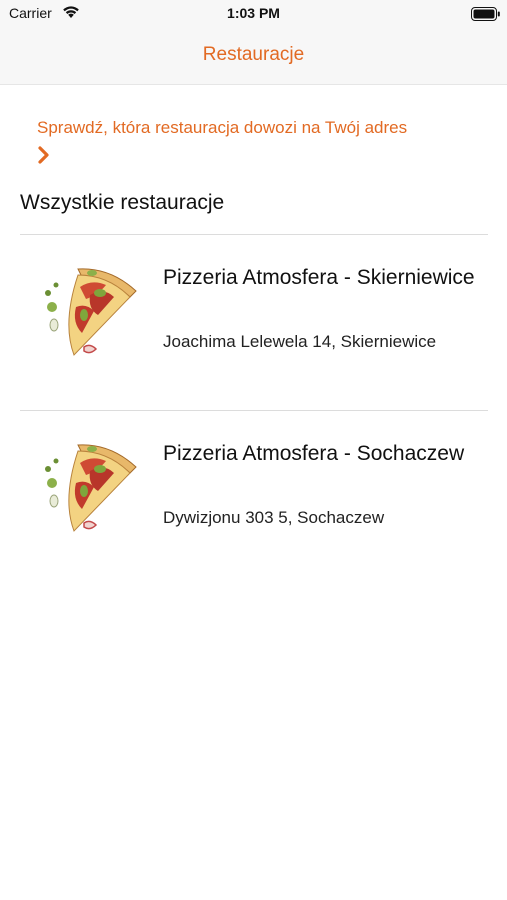 This screenshot has height=900, width=507. What do you see at coordinates (274, 517) in the screenshot?
I see `restaurant-address: Dywizjonu 303 5, Sochaczew` at bounding box center [274, 517].